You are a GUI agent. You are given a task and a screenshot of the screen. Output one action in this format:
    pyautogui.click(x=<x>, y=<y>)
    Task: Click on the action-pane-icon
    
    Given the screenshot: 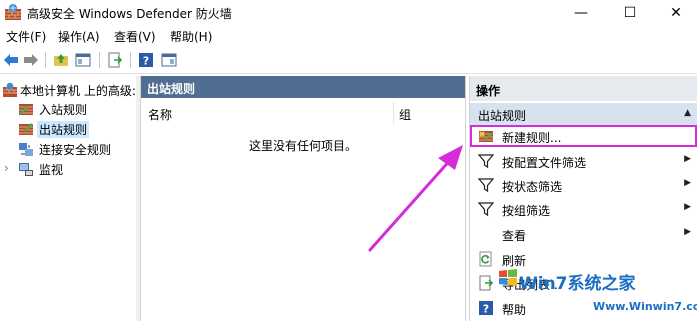 What is the action you would take?
    pyautogui.click(x=169, y=60)
    